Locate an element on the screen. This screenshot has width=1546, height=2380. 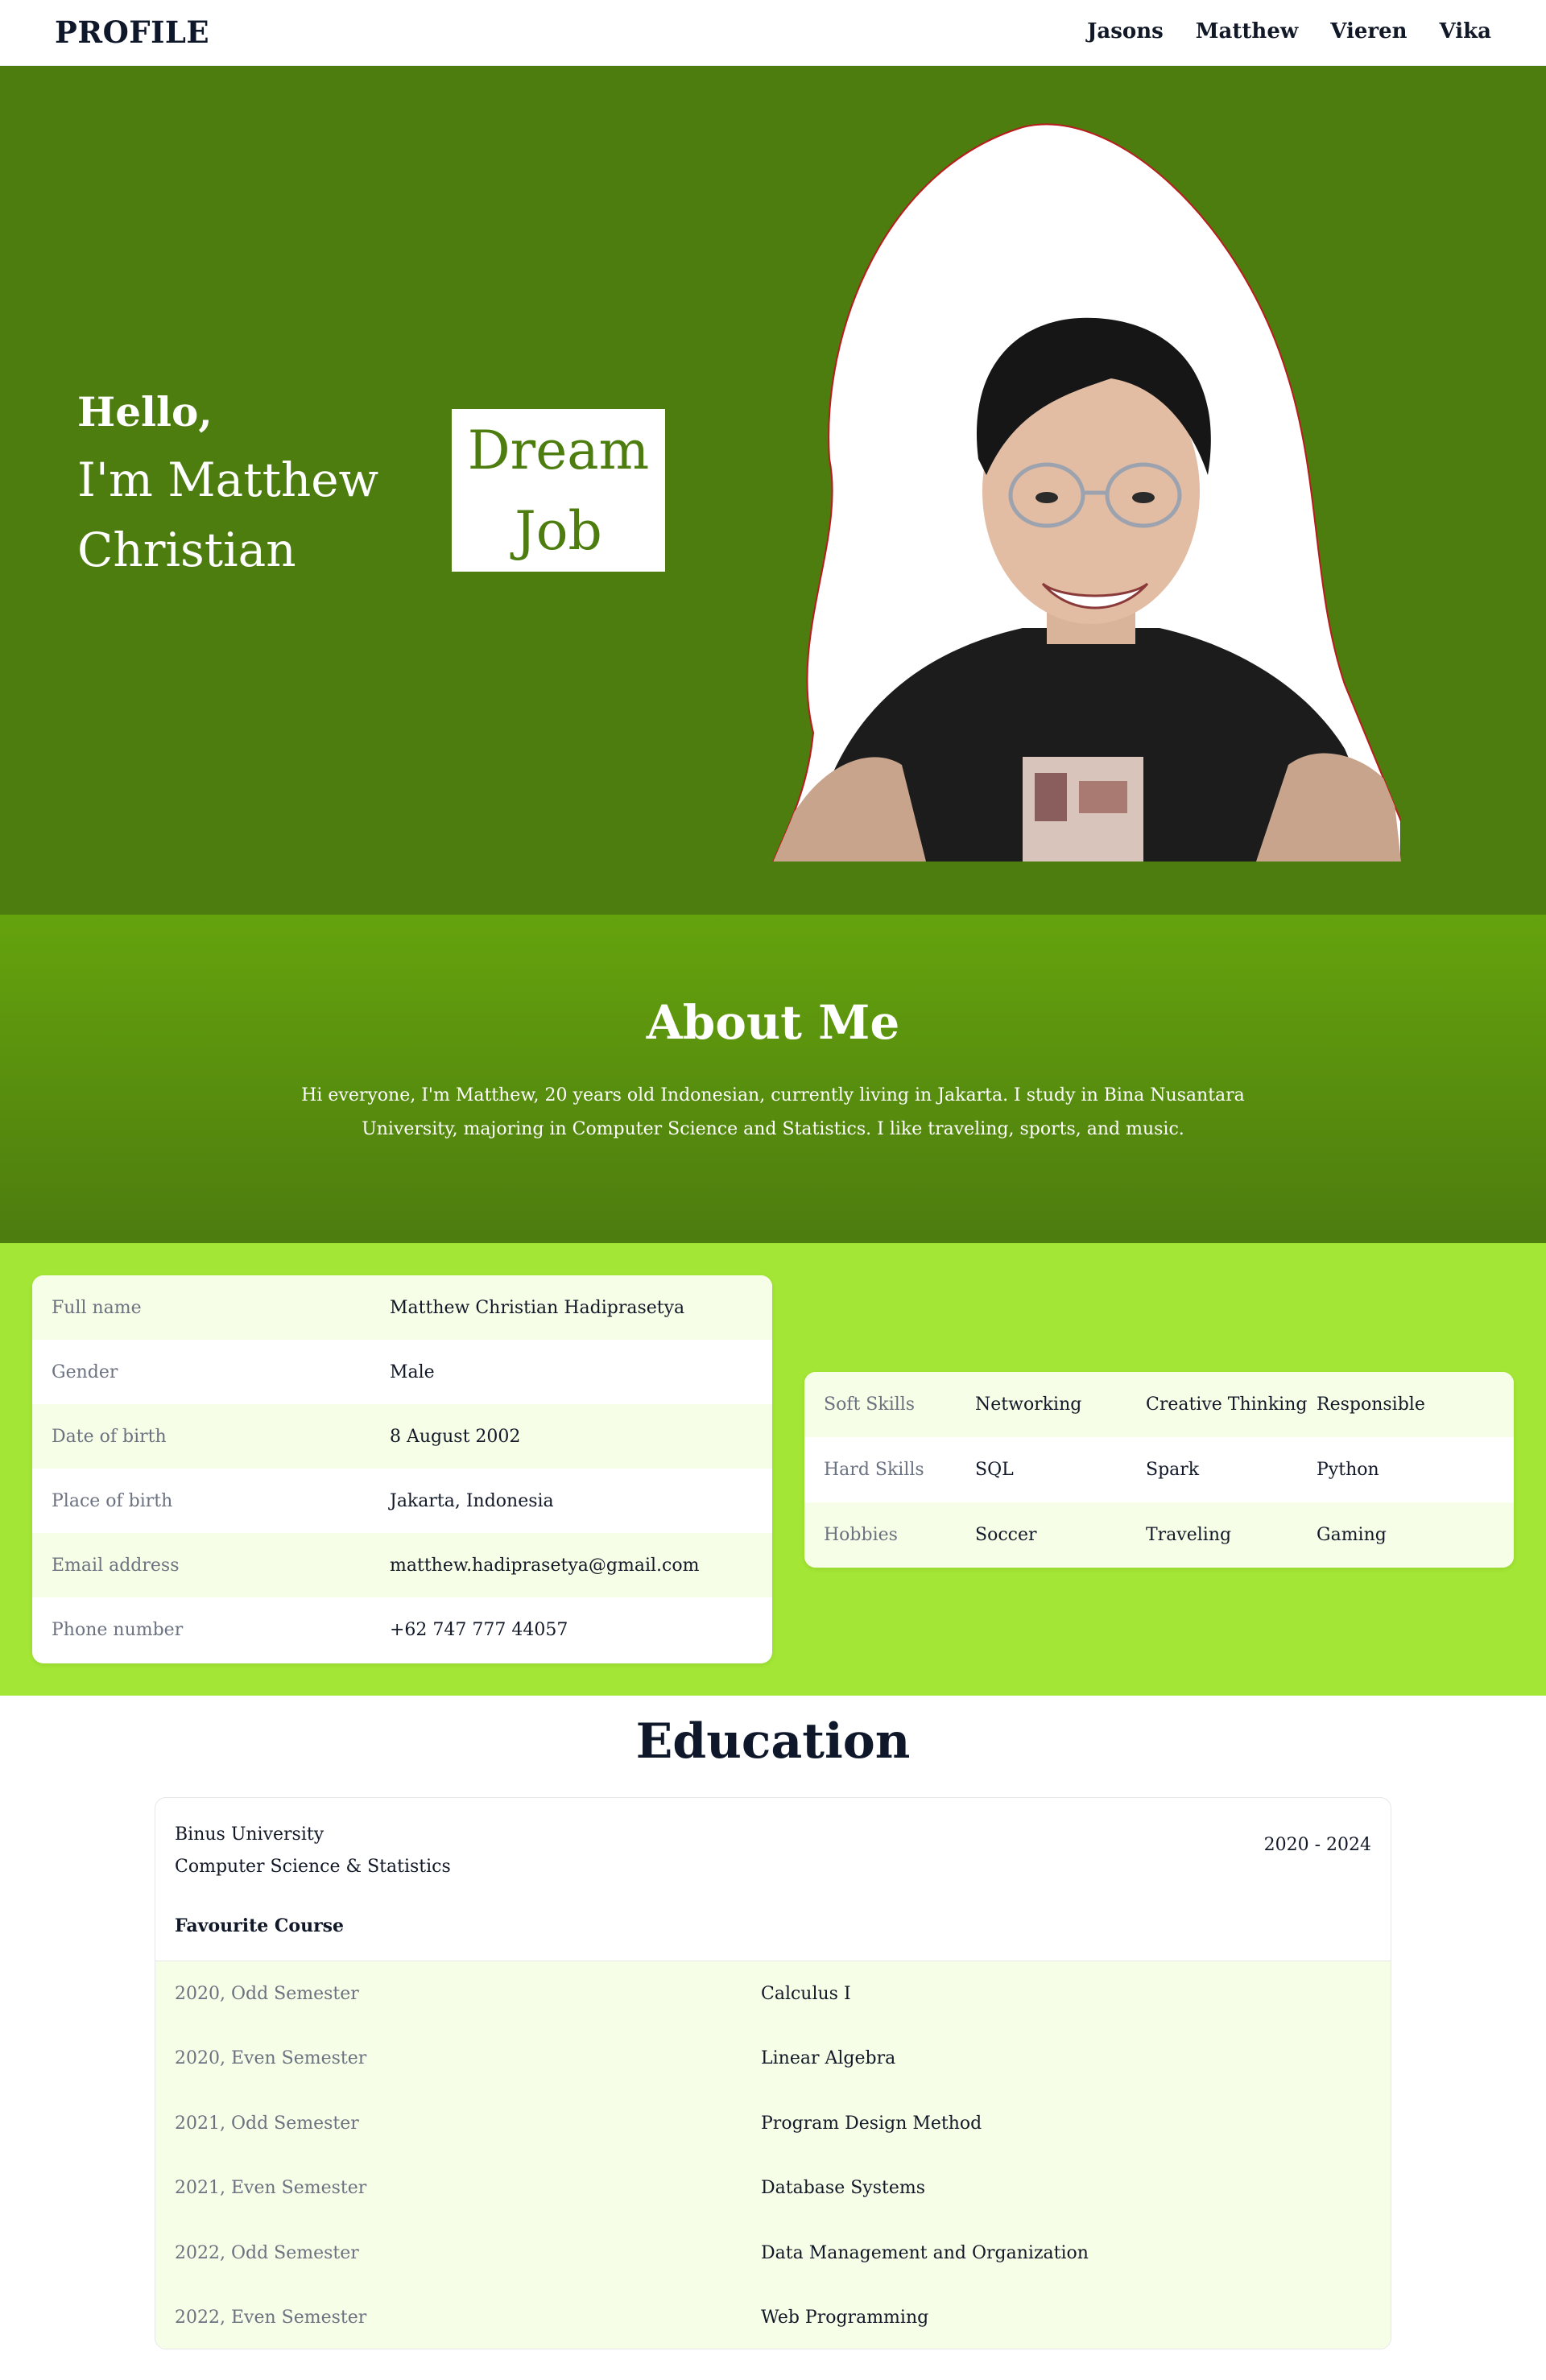
field-label: Place of birth is located at coordinates (112, 1500).